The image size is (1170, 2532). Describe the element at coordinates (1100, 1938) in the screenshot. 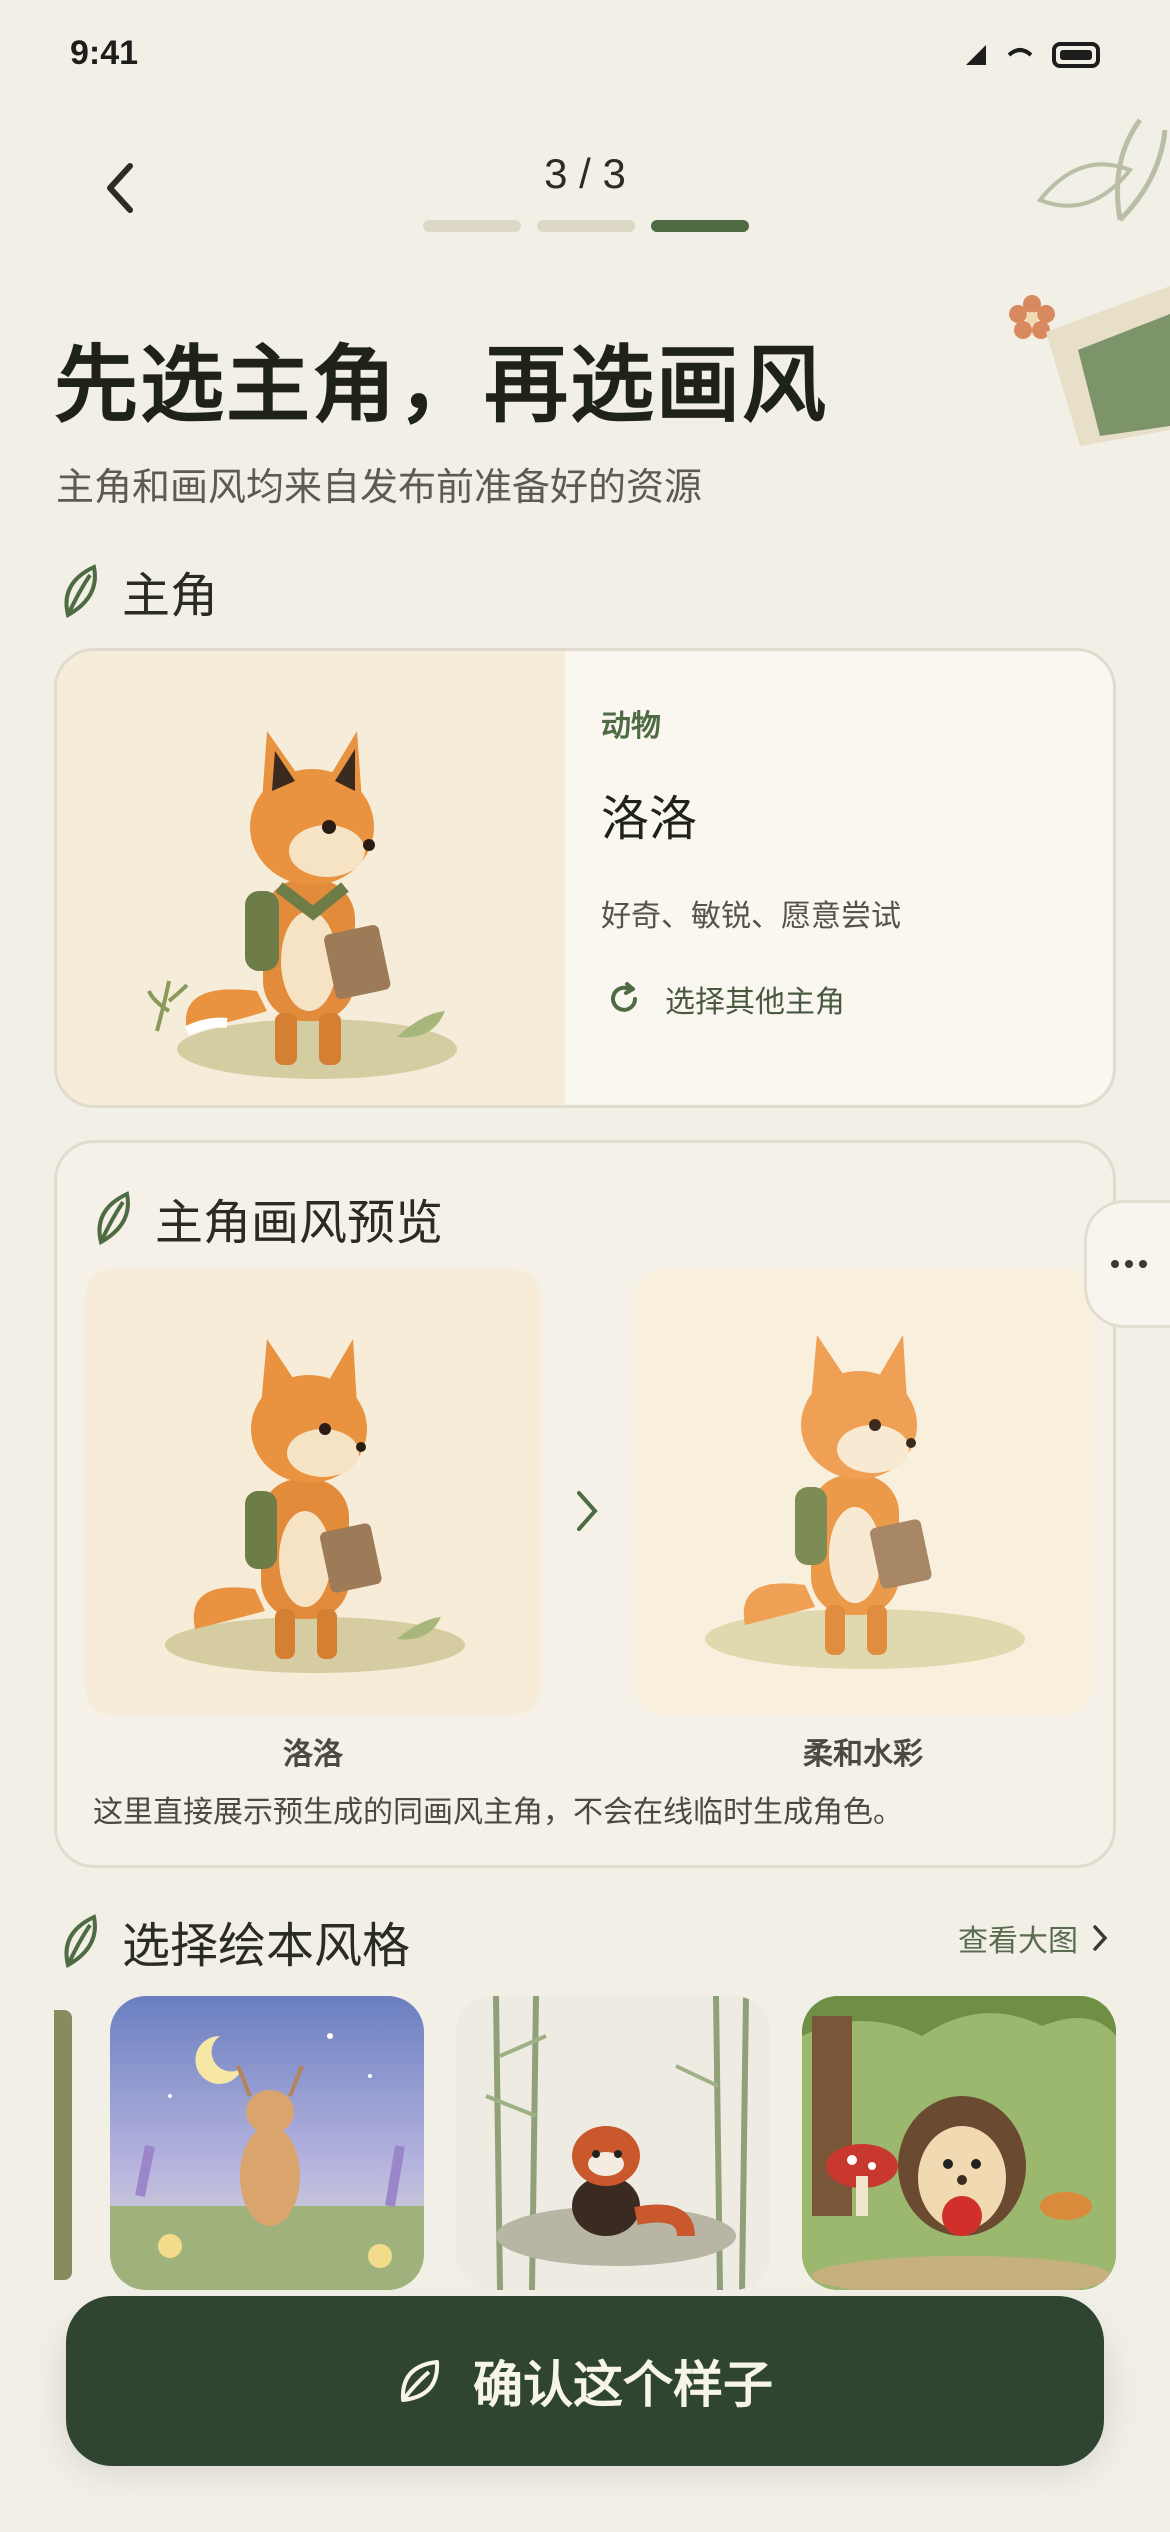

I see `chevron-right-icon` at that location.